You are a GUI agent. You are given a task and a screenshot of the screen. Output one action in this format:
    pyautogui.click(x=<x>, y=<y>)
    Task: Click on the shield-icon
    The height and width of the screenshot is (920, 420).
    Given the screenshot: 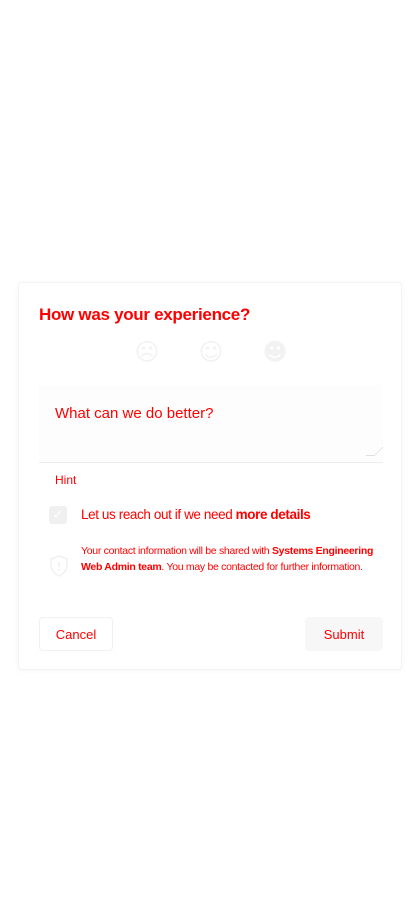 What is the action you would take?
    pyautogui.click(x=59, y=566)
    